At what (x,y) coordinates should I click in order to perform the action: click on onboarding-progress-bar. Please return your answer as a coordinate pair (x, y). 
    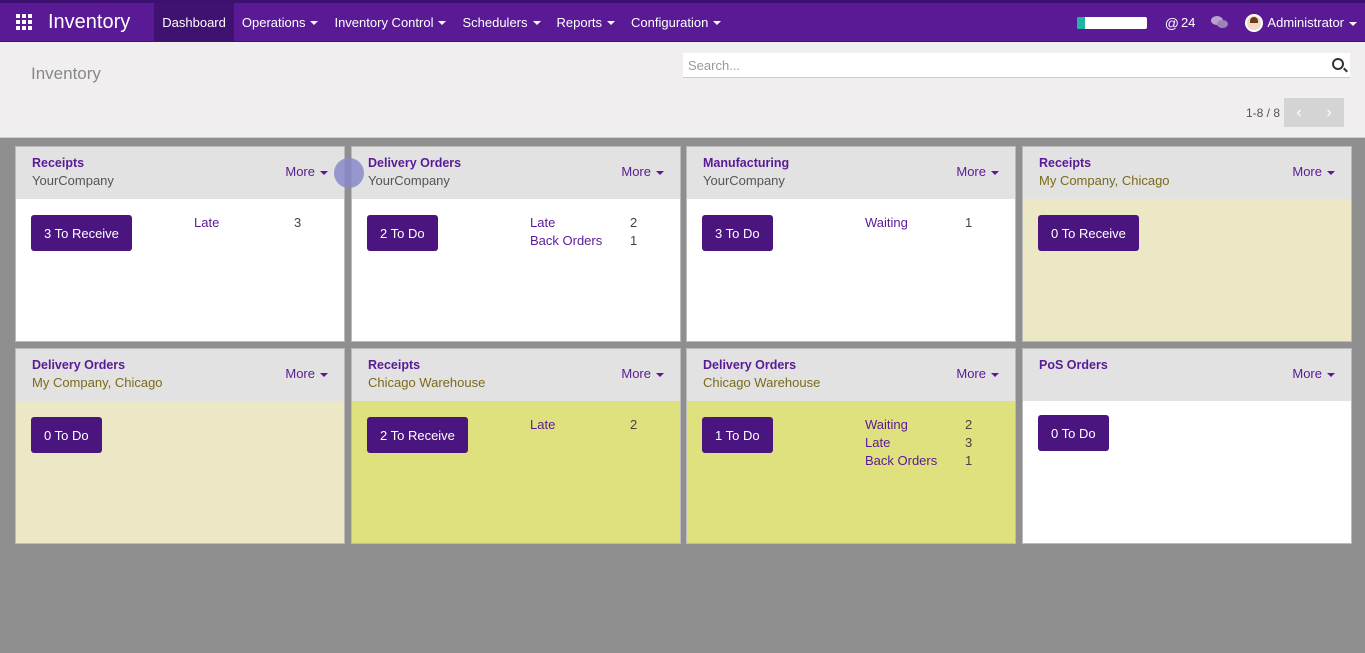
    Looking at the image, I should click on (1111, 22).